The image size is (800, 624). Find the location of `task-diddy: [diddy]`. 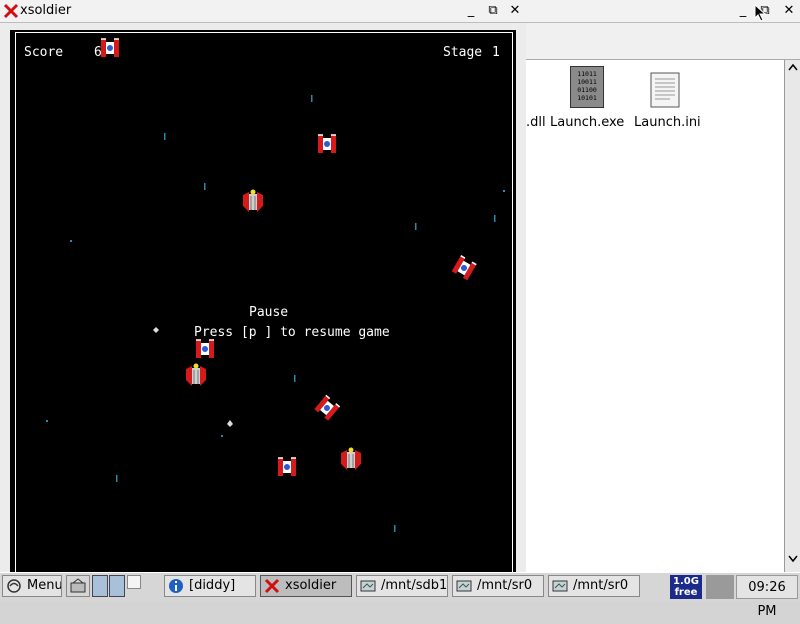

task-diddy: [diddy] is located at coordinates (210, 586).